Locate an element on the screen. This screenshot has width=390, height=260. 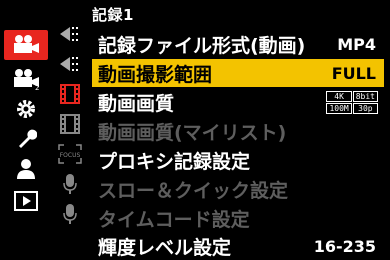
gear-icon is located at coordinates (26, 109).